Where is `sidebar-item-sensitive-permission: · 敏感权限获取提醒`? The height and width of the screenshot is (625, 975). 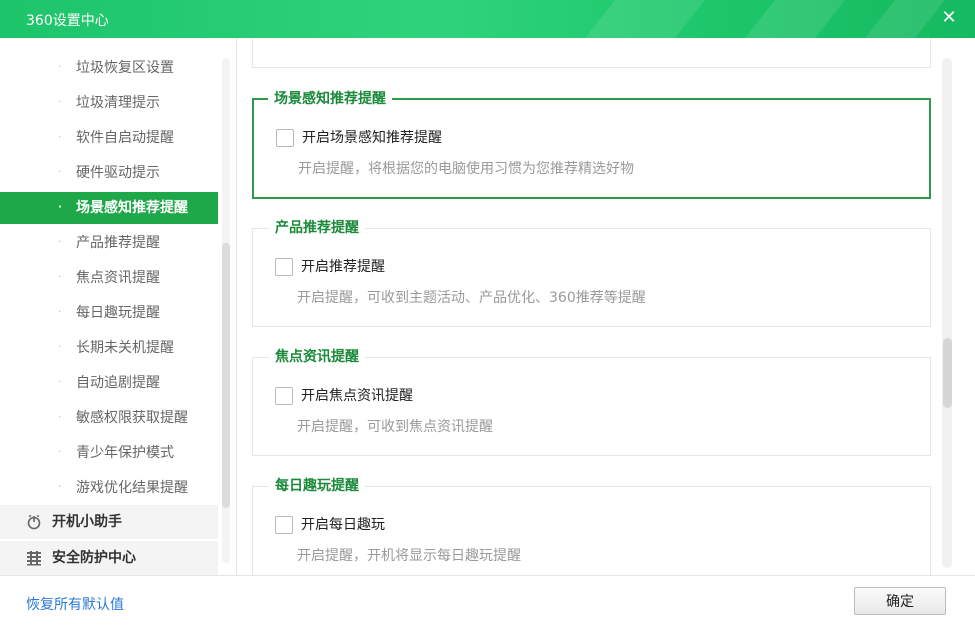
sidebar-item-sensitive-permission: · 敏感权限获取提醒 is located at coordinates (109, 418).